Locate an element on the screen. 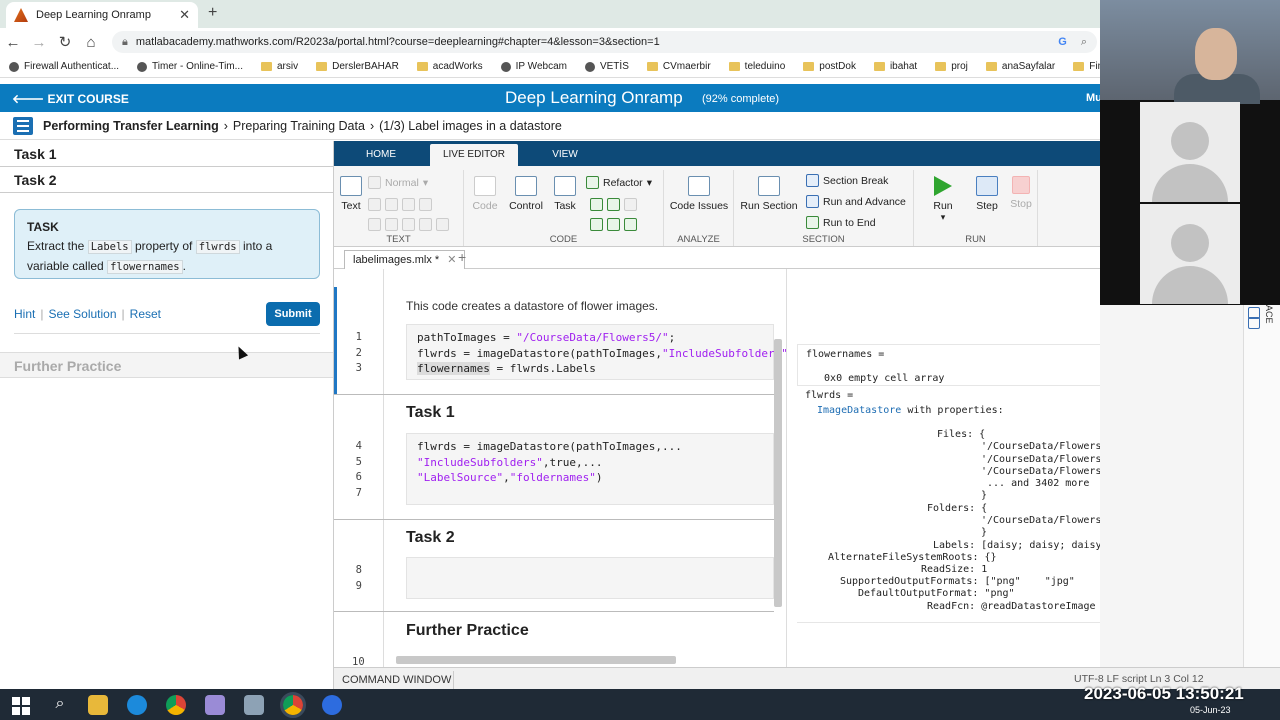 This screenshot has width=1280, height=720. app-icon is located at coordinates (215, 705).